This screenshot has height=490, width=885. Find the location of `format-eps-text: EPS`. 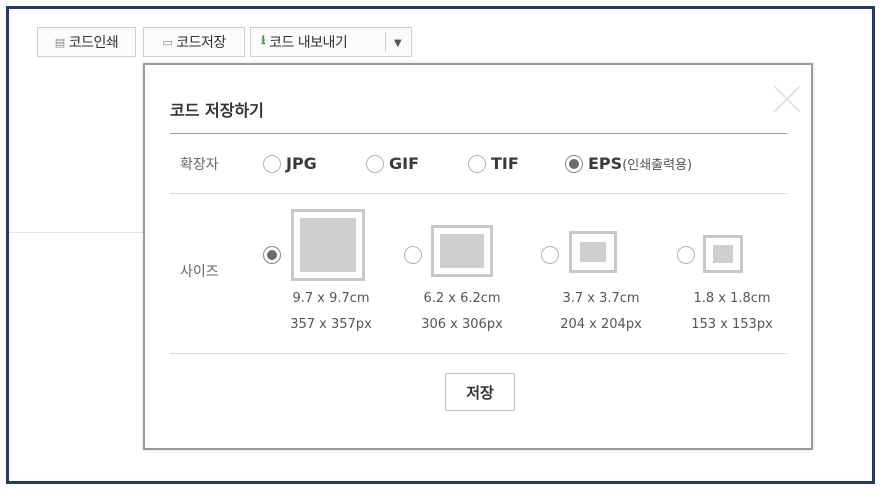

format-eps-text: EPS is located at coordinates (605, 163).